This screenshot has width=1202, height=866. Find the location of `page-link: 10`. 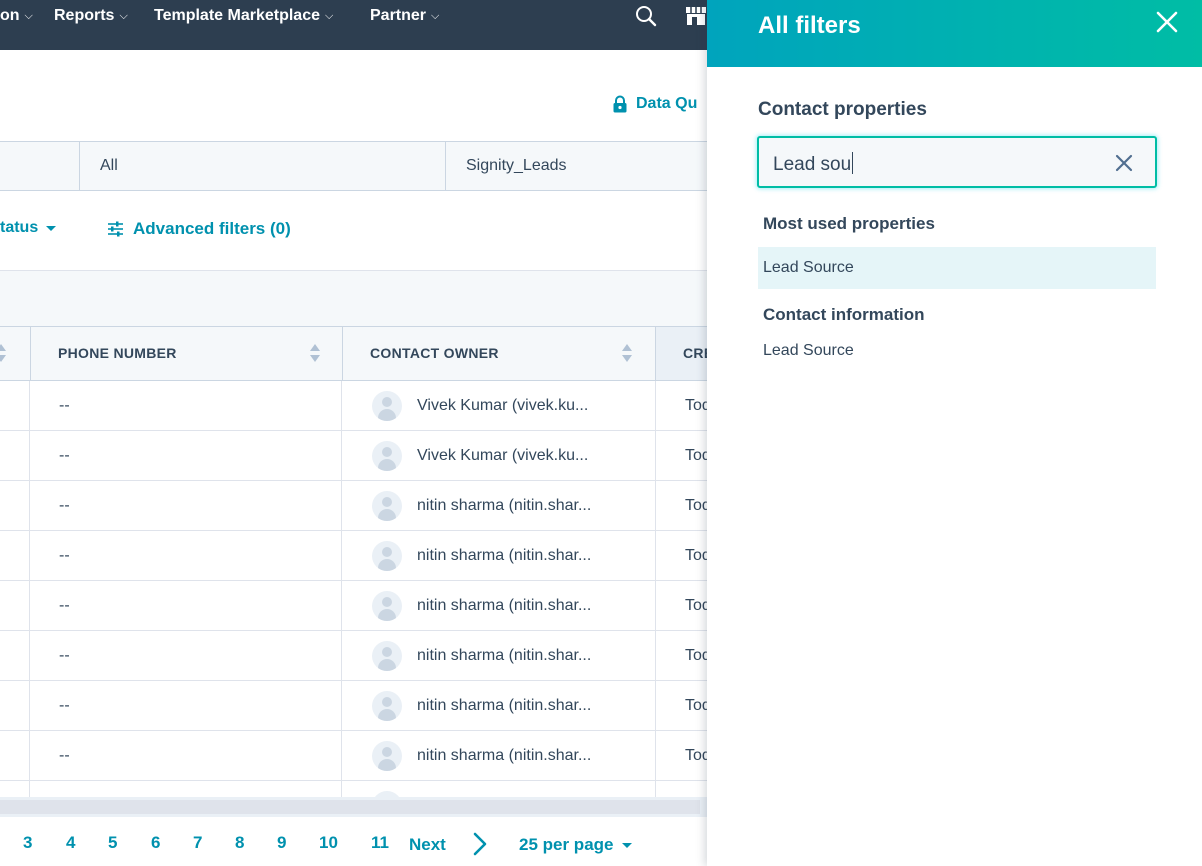

page-link: 10 is located at coordinates (328, 843).